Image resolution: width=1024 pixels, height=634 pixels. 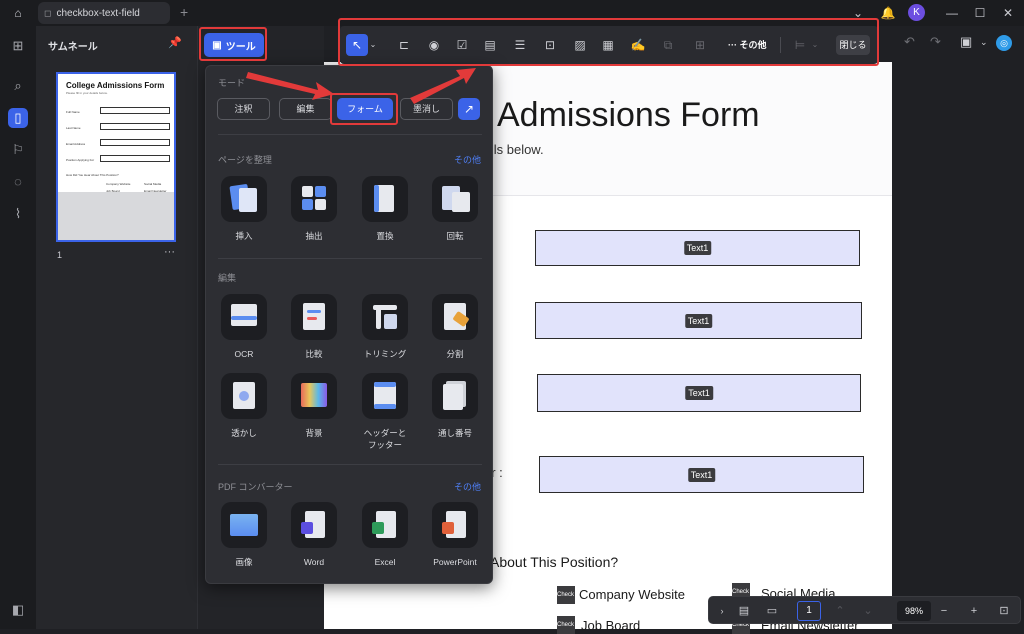 I want to click on thumbnail-panel-title: サムネール, so click(x=73, y=47).